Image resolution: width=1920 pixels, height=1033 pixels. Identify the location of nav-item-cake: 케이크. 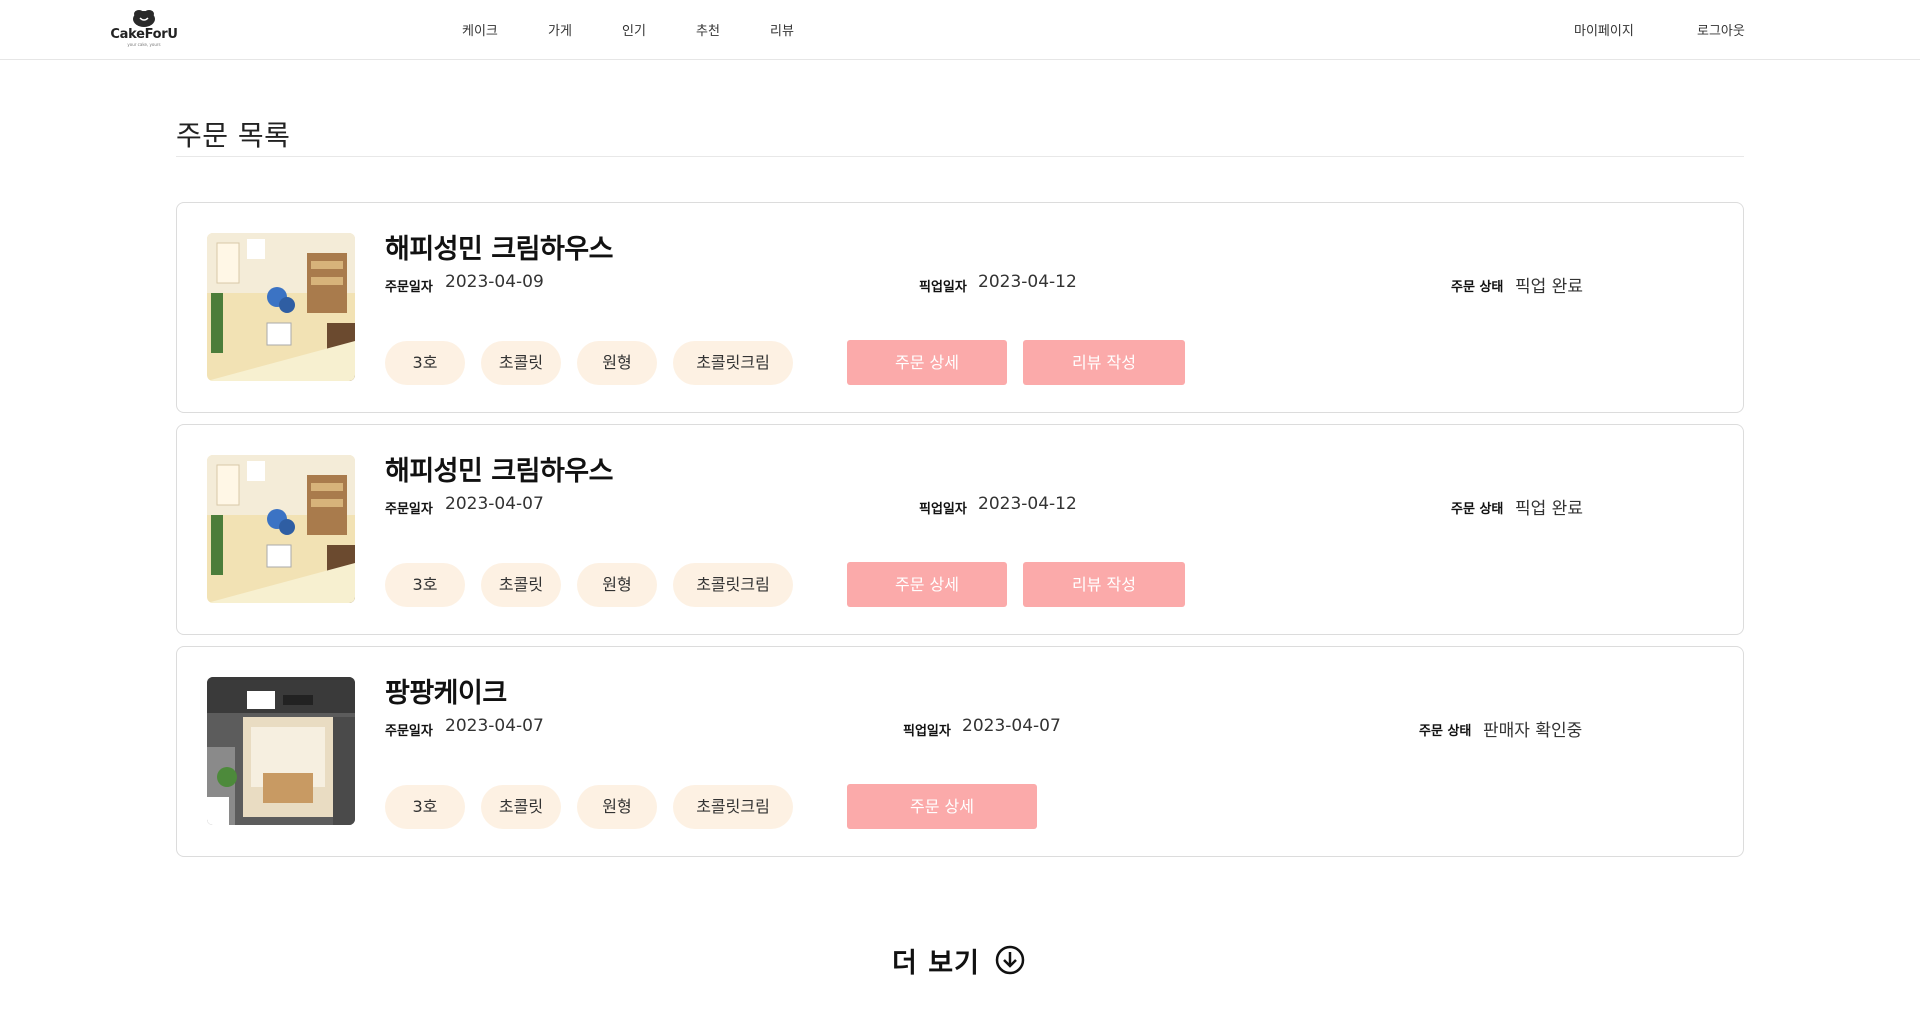
(480, 29).